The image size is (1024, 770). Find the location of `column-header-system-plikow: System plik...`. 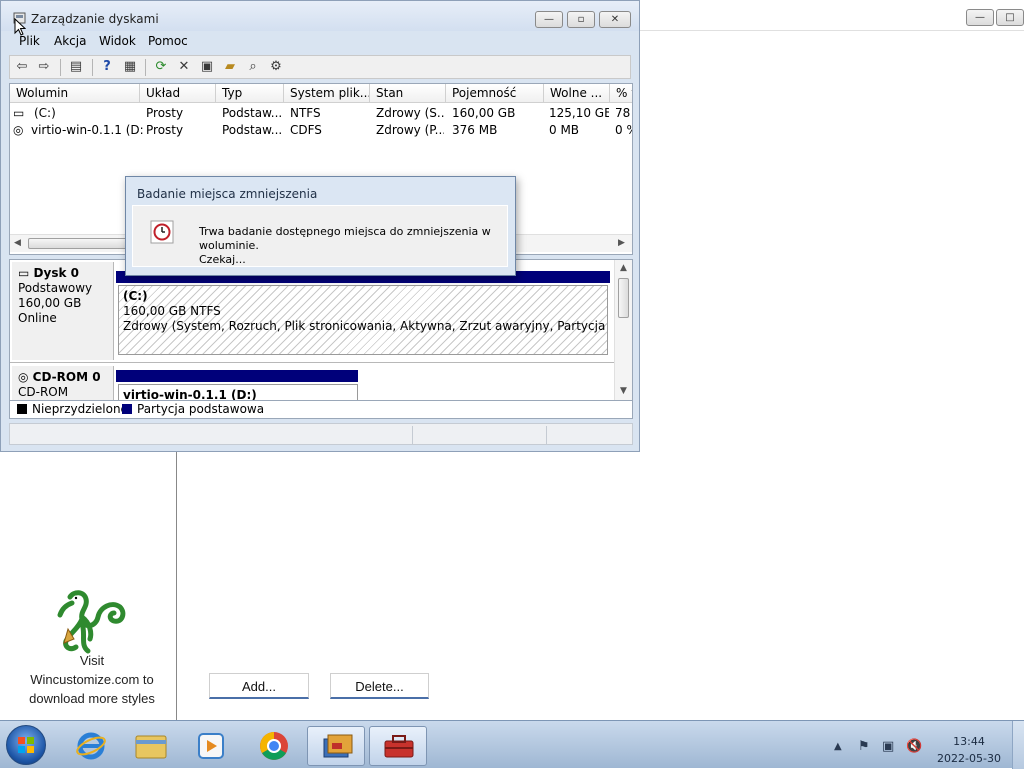

column-header-system-plikow: System plik... is located at coordinates (327, 93).